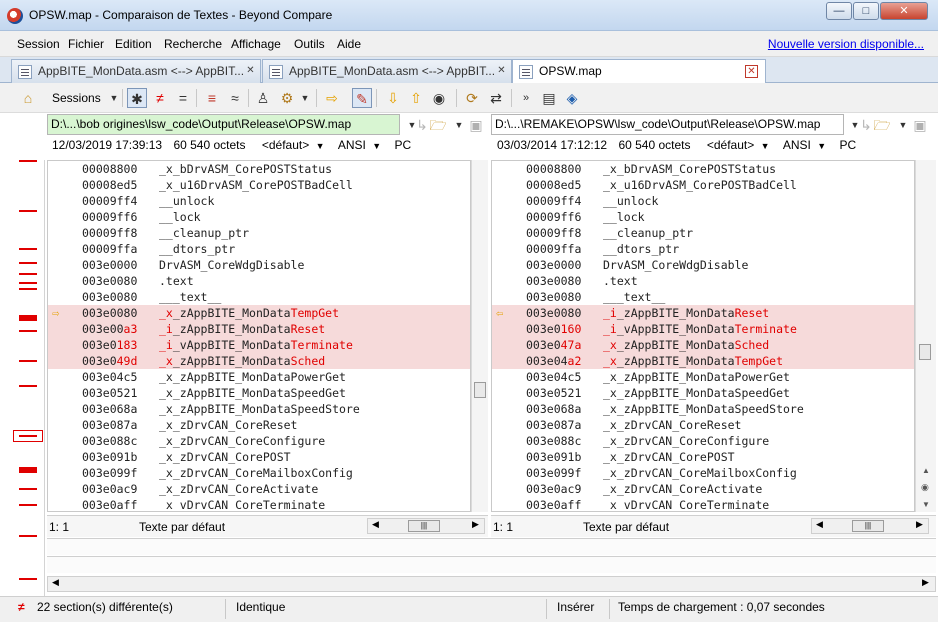 Image resolution: width=938 pixels, height=622 pixels. Describe the element at coordinates (393, 98) in the screenshot. I see `next-difference-icon: ⇩` at that location.